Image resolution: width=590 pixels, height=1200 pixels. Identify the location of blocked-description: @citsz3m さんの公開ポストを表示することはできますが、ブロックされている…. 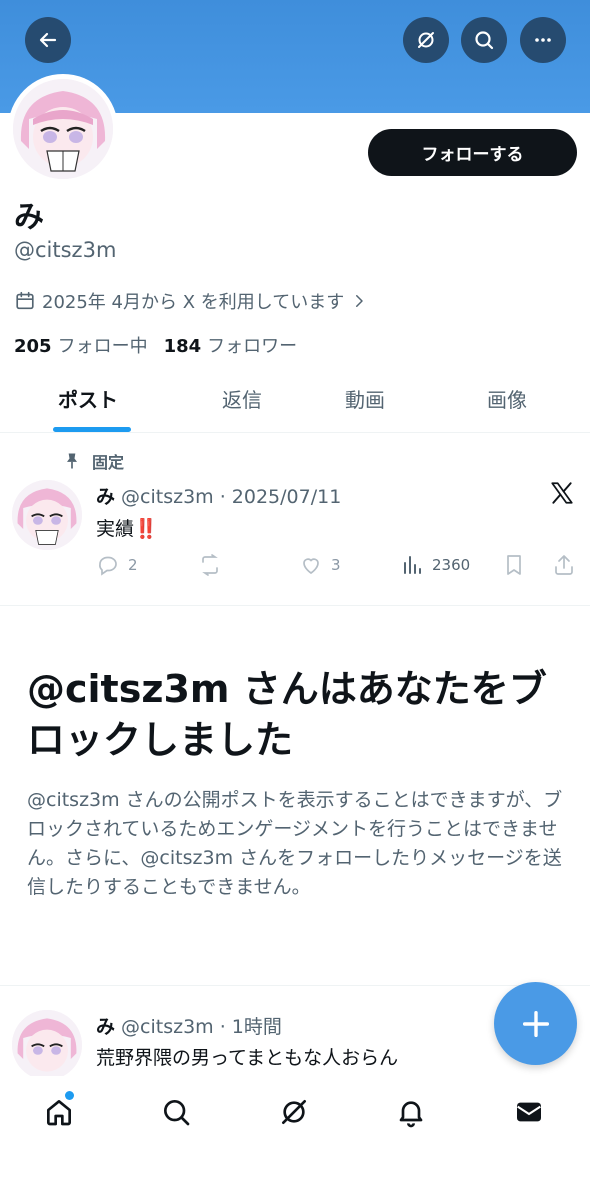
(295, 843).